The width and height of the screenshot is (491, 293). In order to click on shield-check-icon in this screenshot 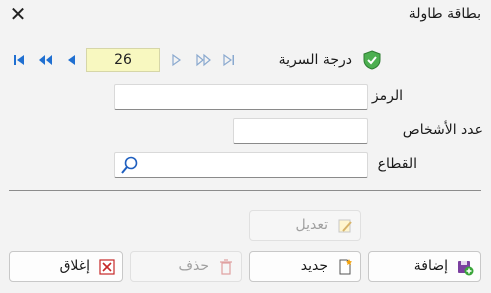, I will do `click(372, 60)`.